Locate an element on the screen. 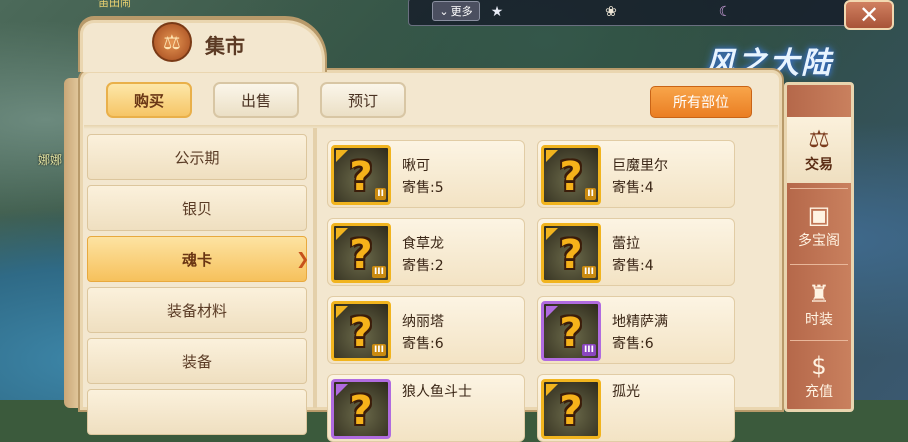 The image size is (908, 442). tab-sell: 出售 is located at coordinates (256, 100).